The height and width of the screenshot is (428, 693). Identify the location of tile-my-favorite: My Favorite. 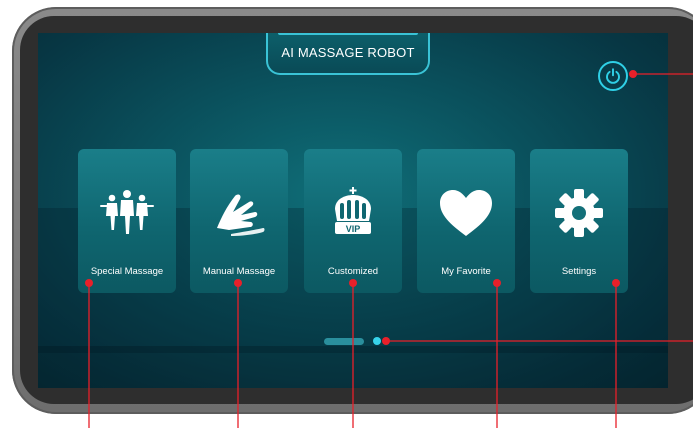
(466, 221).